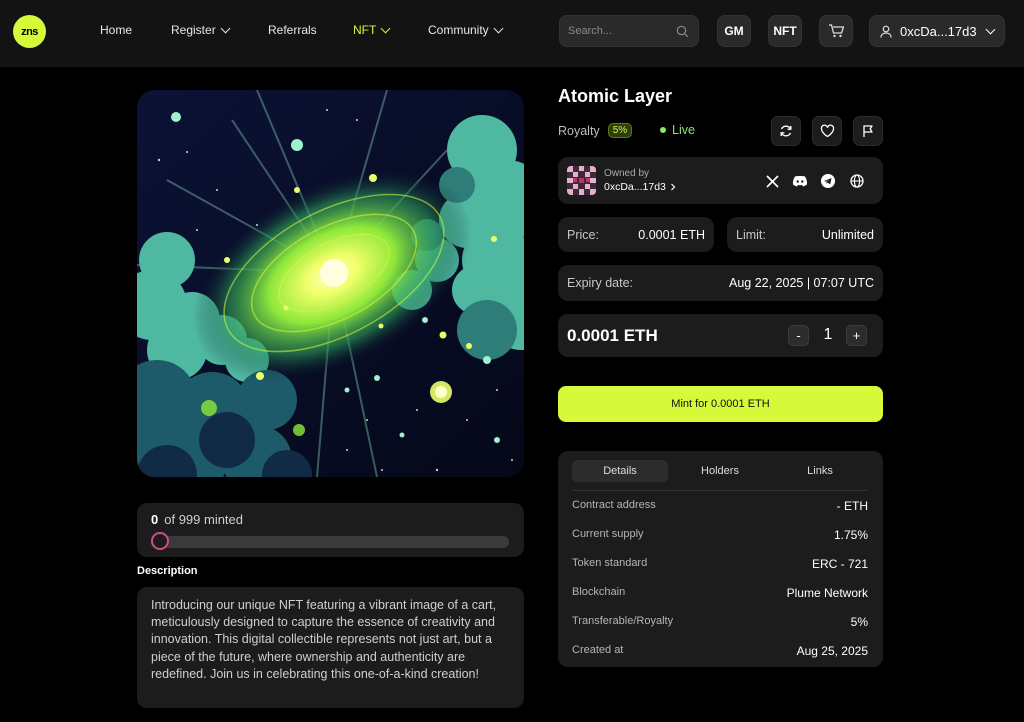 This screenshot has height=722, width=1024. Describe the element at coordinates (636, 234) in the screenshot. I see `price-card: Price: 0.0001 ETH` at that location.